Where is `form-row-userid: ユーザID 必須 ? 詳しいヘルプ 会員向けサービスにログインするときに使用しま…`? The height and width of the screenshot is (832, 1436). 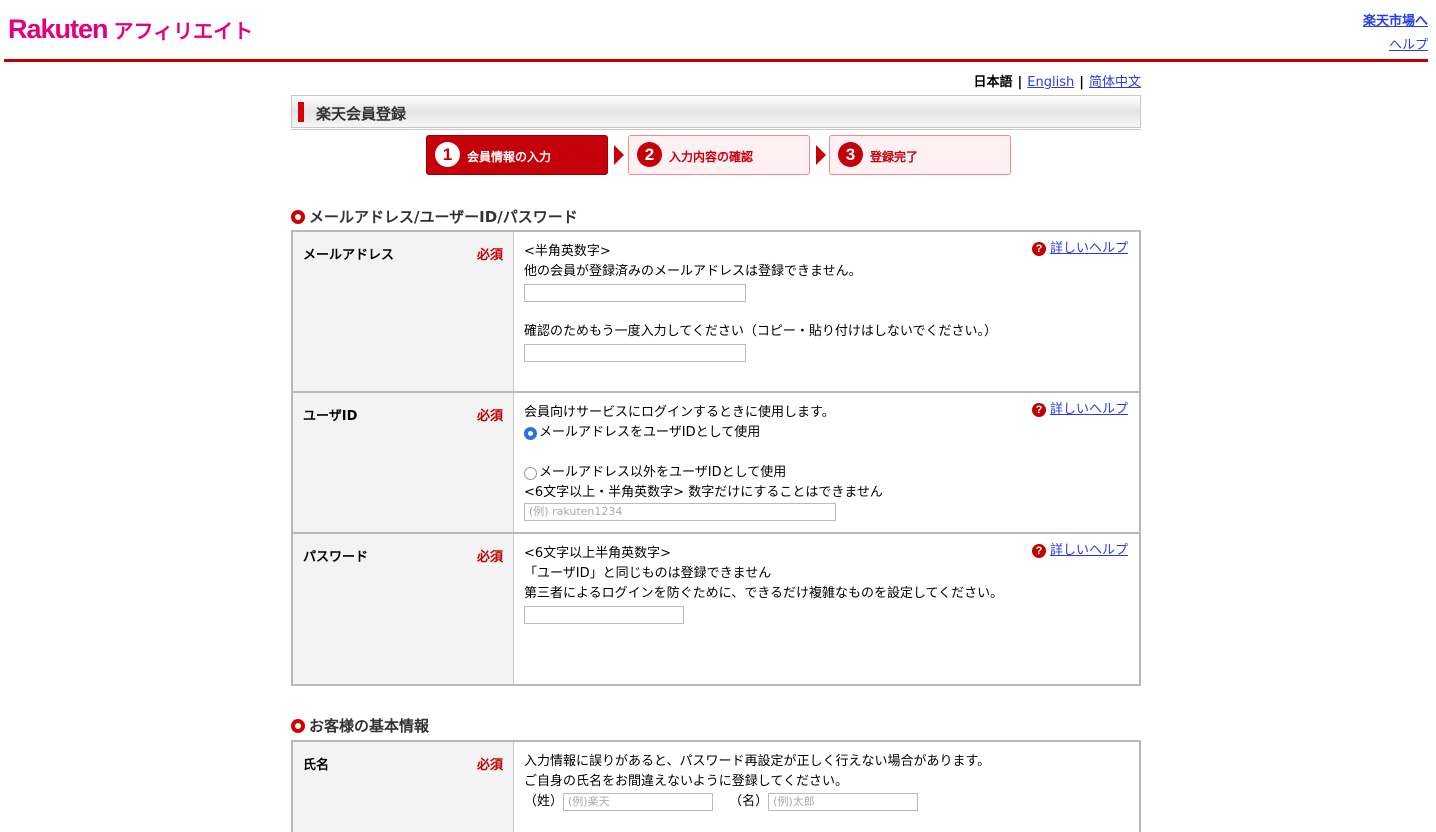
form-row-userid: ユーザID 必須 ? 詳しいヘルプ 会員向けサービスにログインするときに使用しま… is located at coordinates (716, 463).